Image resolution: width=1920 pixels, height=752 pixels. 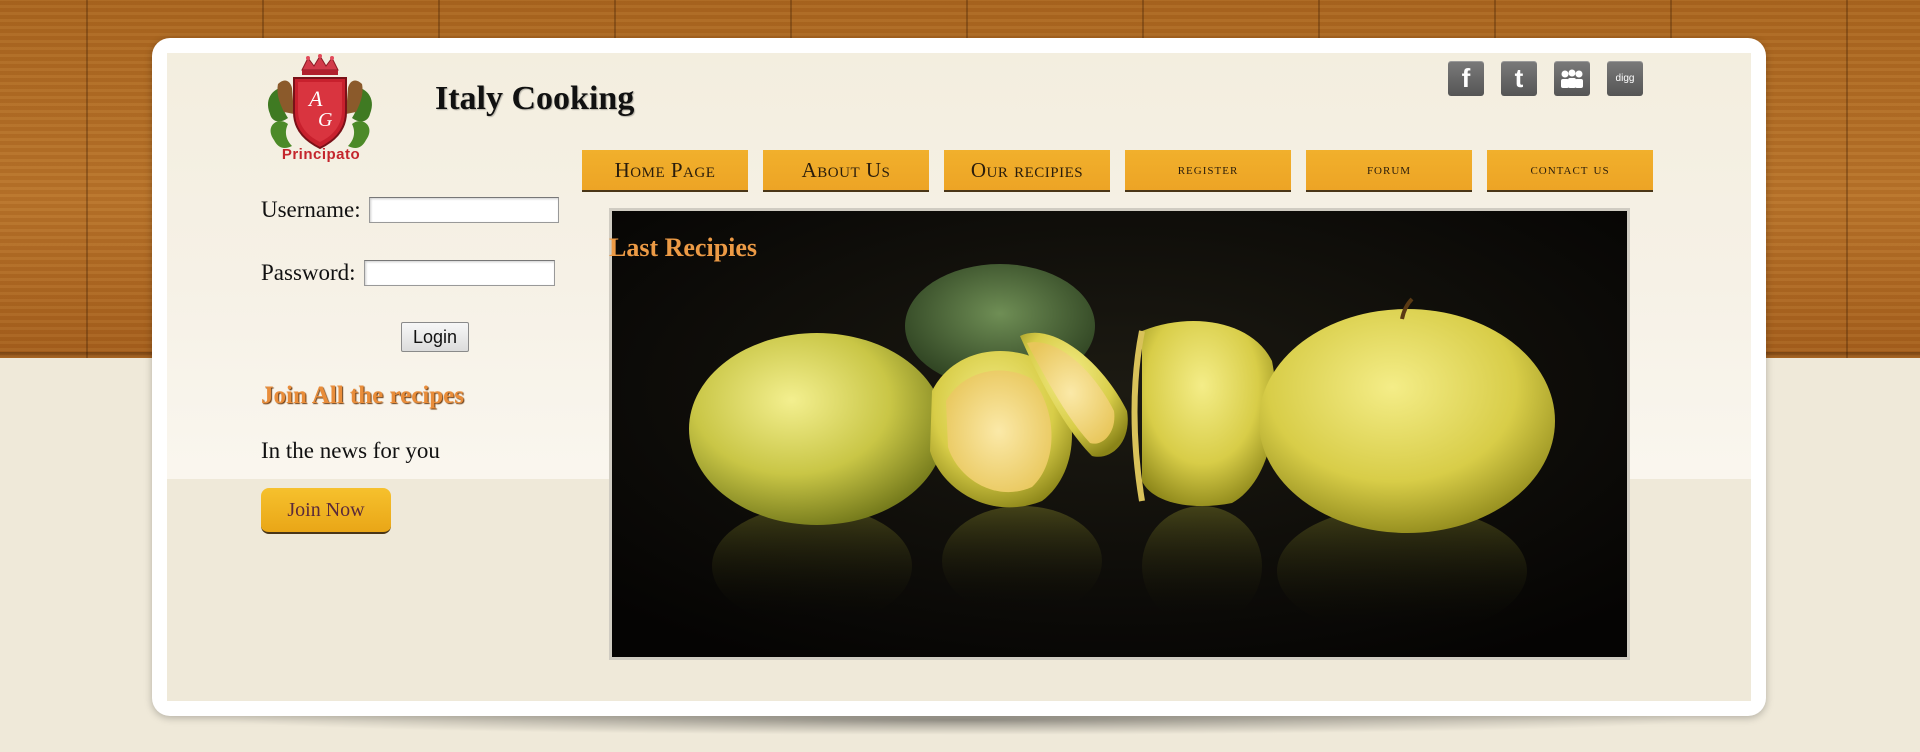 I want to click on join-now-button: Join Now, so click(x=326, y=511).